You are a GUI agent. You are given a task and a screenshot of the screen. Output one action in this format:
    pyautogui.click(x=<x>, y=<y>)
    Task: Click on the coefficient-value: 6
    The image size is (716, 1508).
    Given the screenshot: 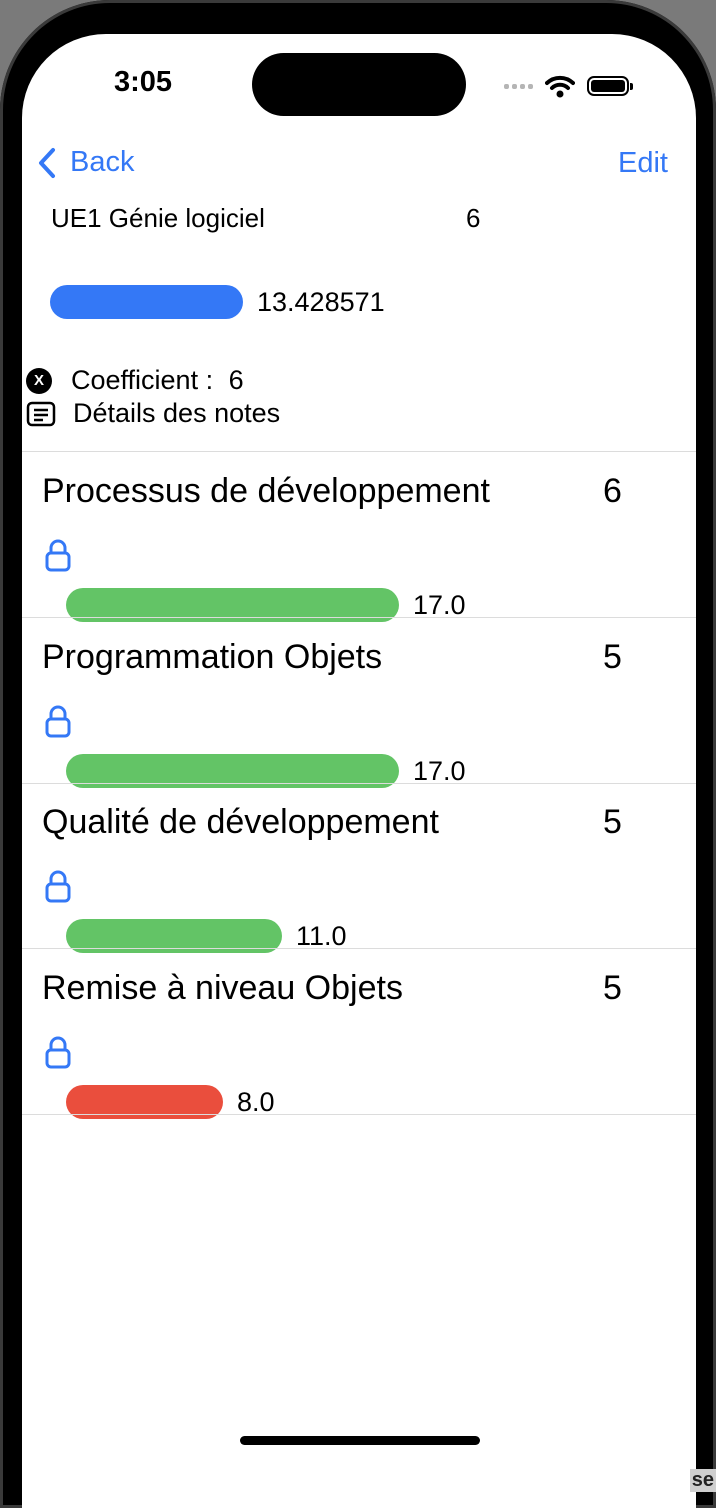 What is the action you would take?
    pyautogui.click(x=236, y=380)
    